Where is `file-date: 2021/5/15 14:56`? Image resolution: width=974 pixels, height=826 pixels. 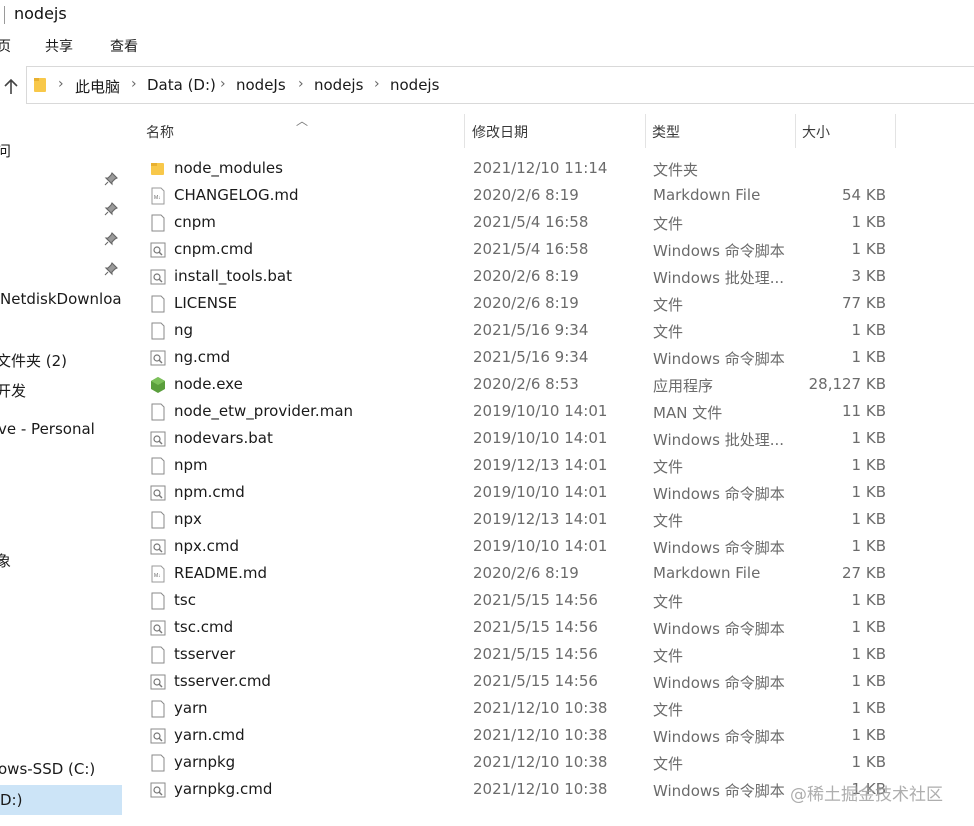 file-date: 2021/5/15 14:56 is located at coordinates (535, 654).